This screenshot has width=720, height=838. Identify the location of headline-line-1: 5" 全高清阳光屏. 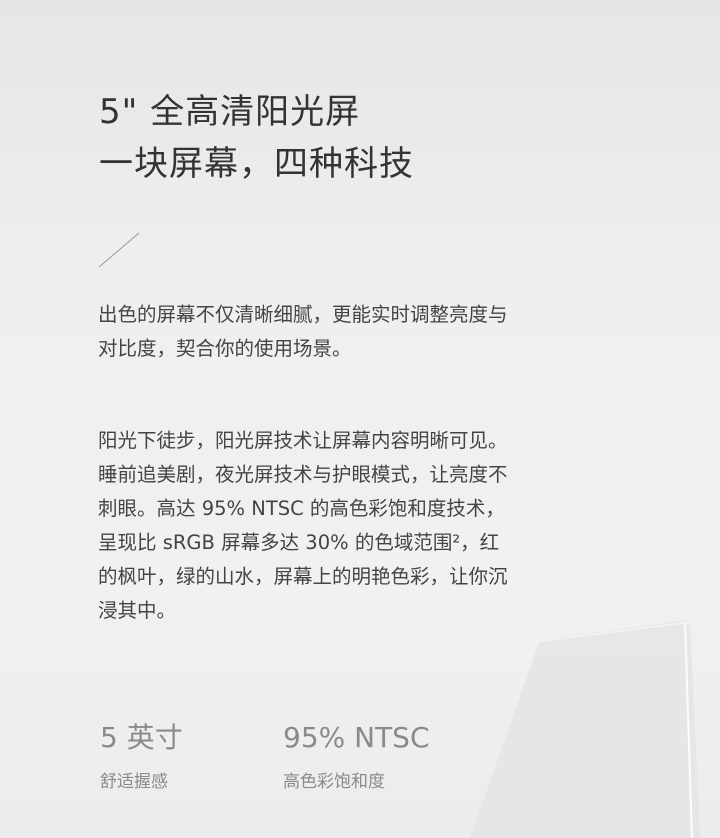
(230, 112).